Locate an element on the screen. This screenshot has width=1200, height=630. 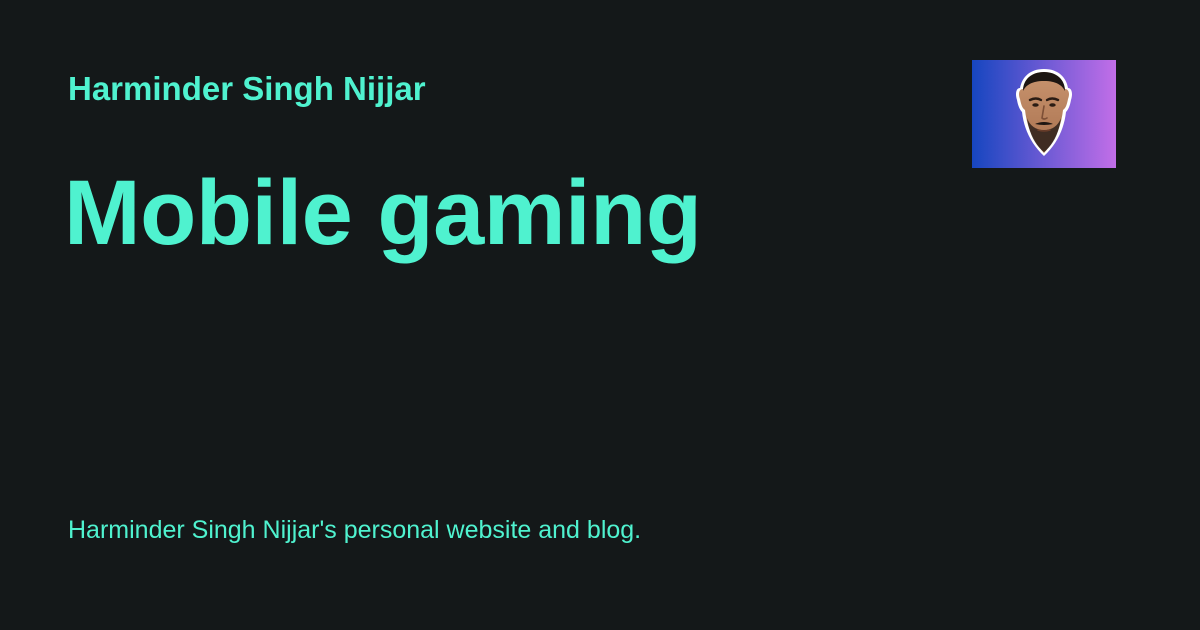
avatar is located at coordinates (1044, 114).